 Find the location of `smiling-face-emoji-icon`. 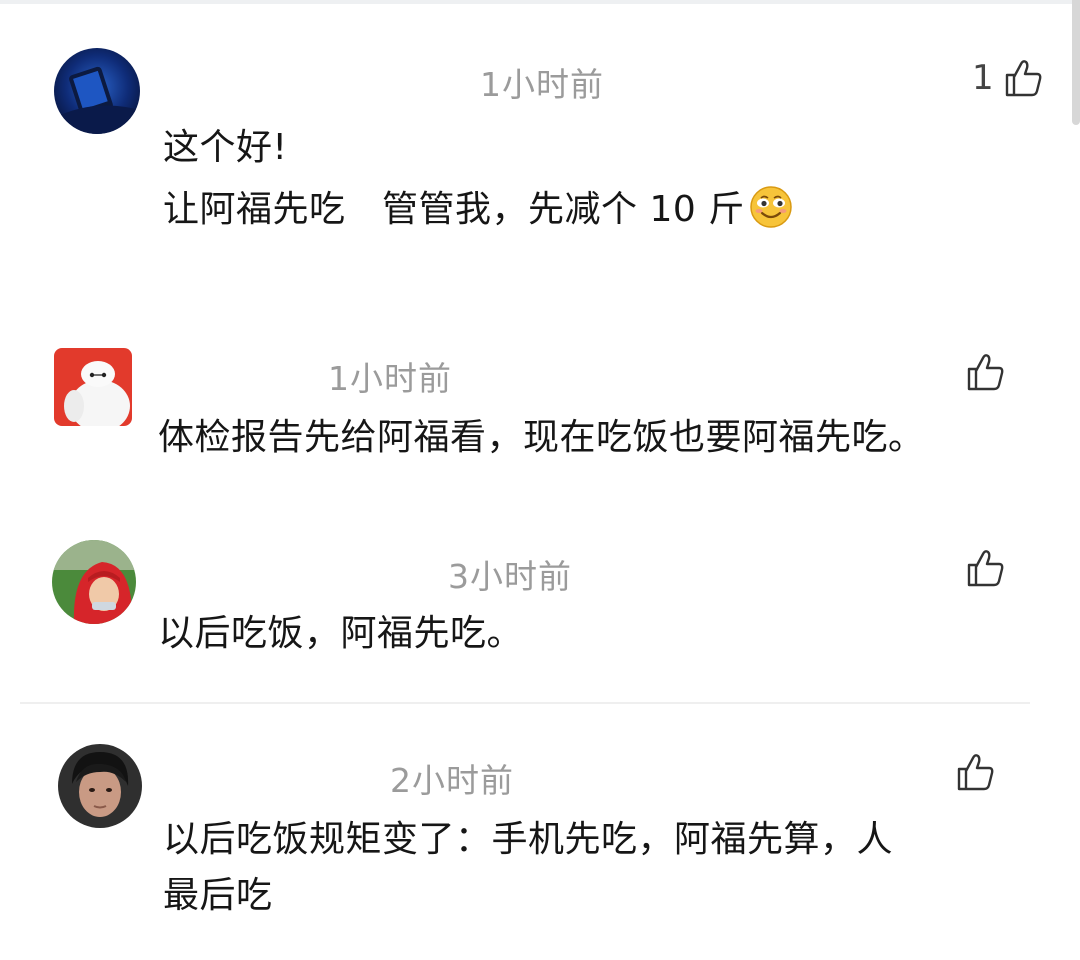

smiling-face-emoji-icon is located at coordinates (770, 207).